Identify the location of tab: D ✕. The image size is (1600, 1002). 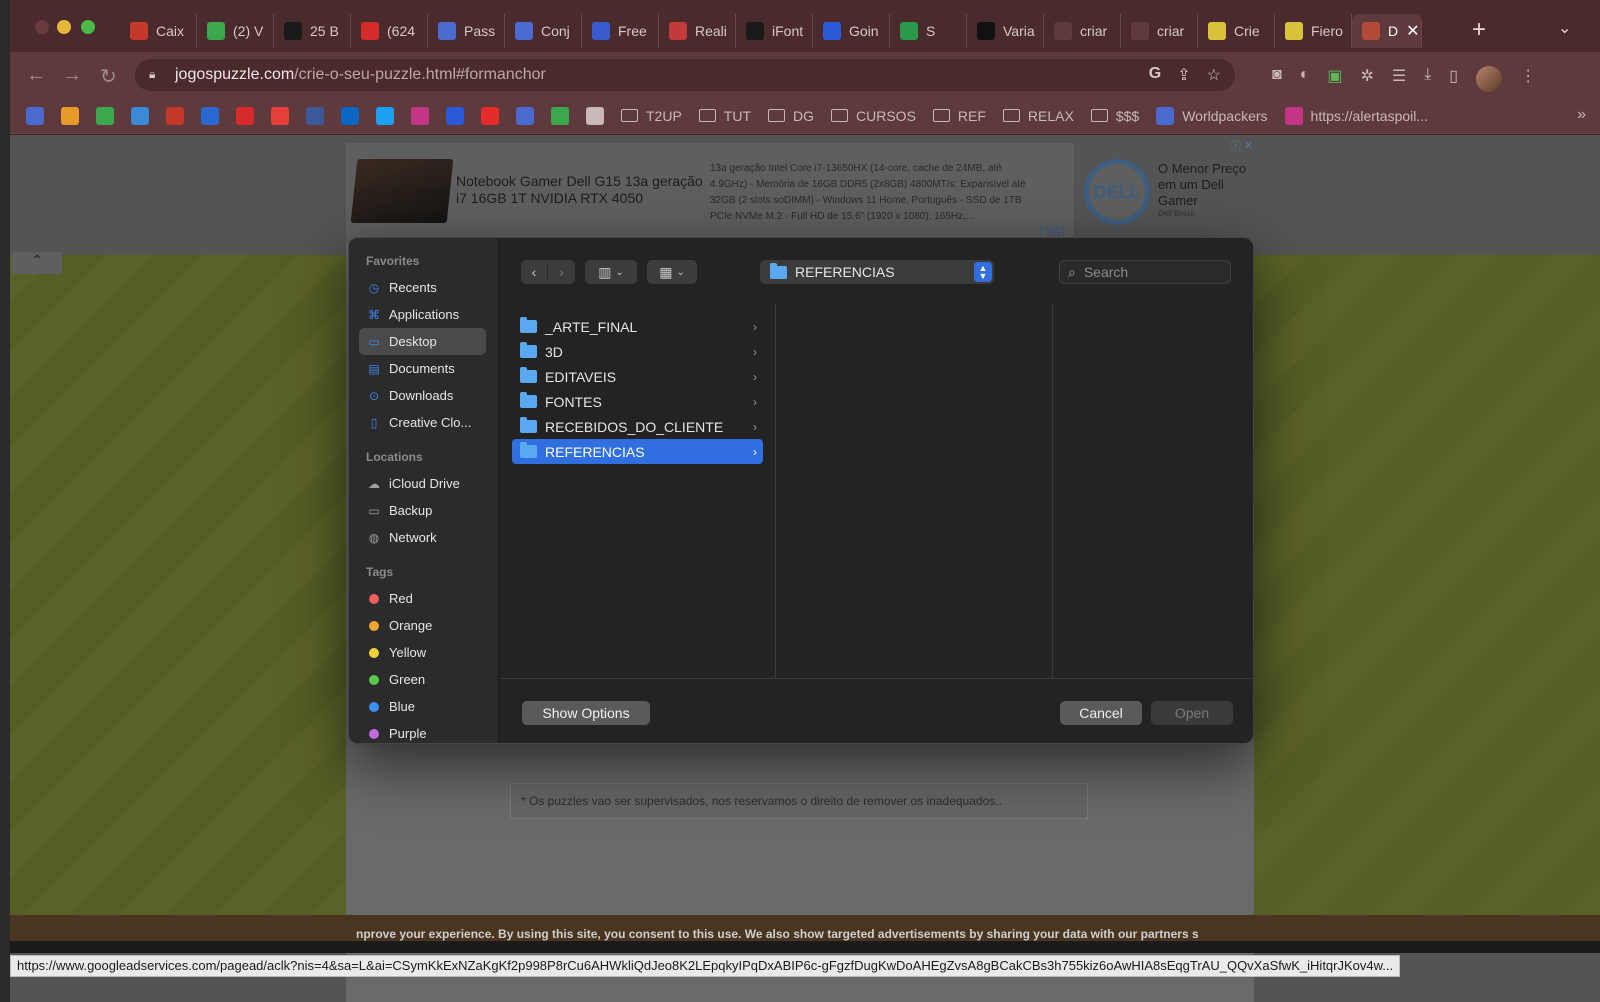
(1387, 31).